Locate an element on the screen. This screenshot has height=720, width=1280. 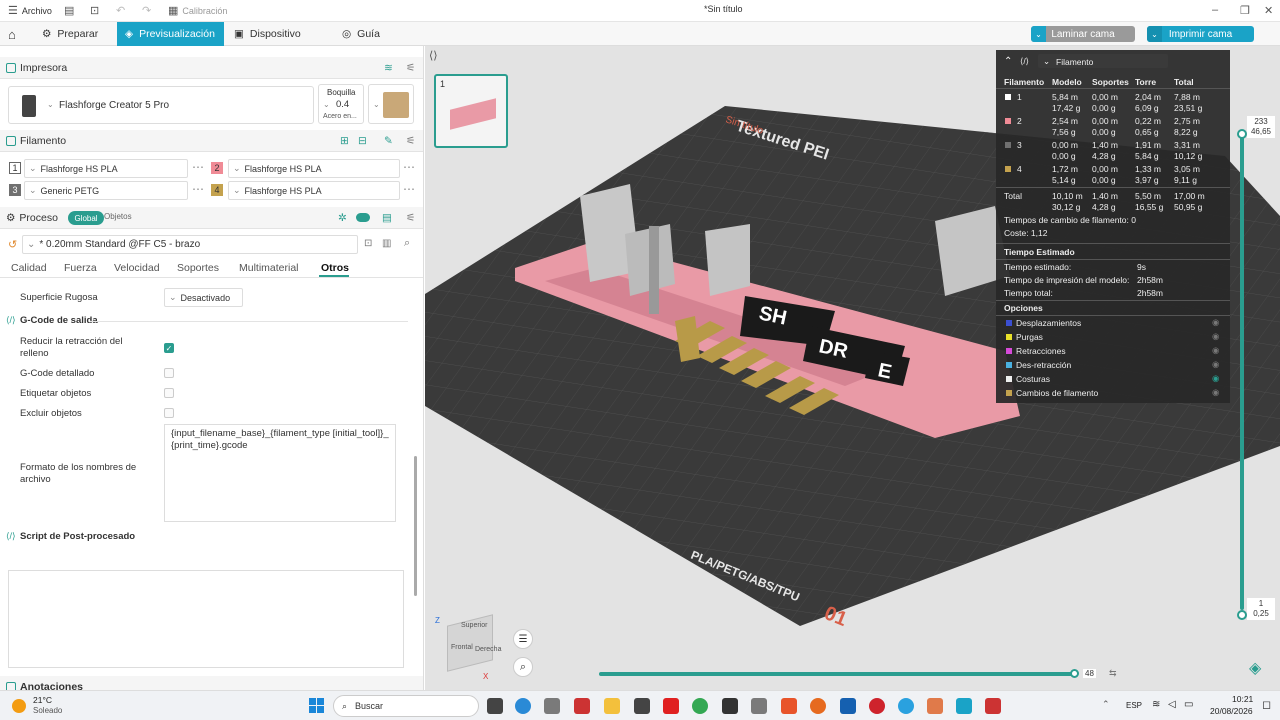
bed-select: ⌄ is located at coordinates (391, 104).